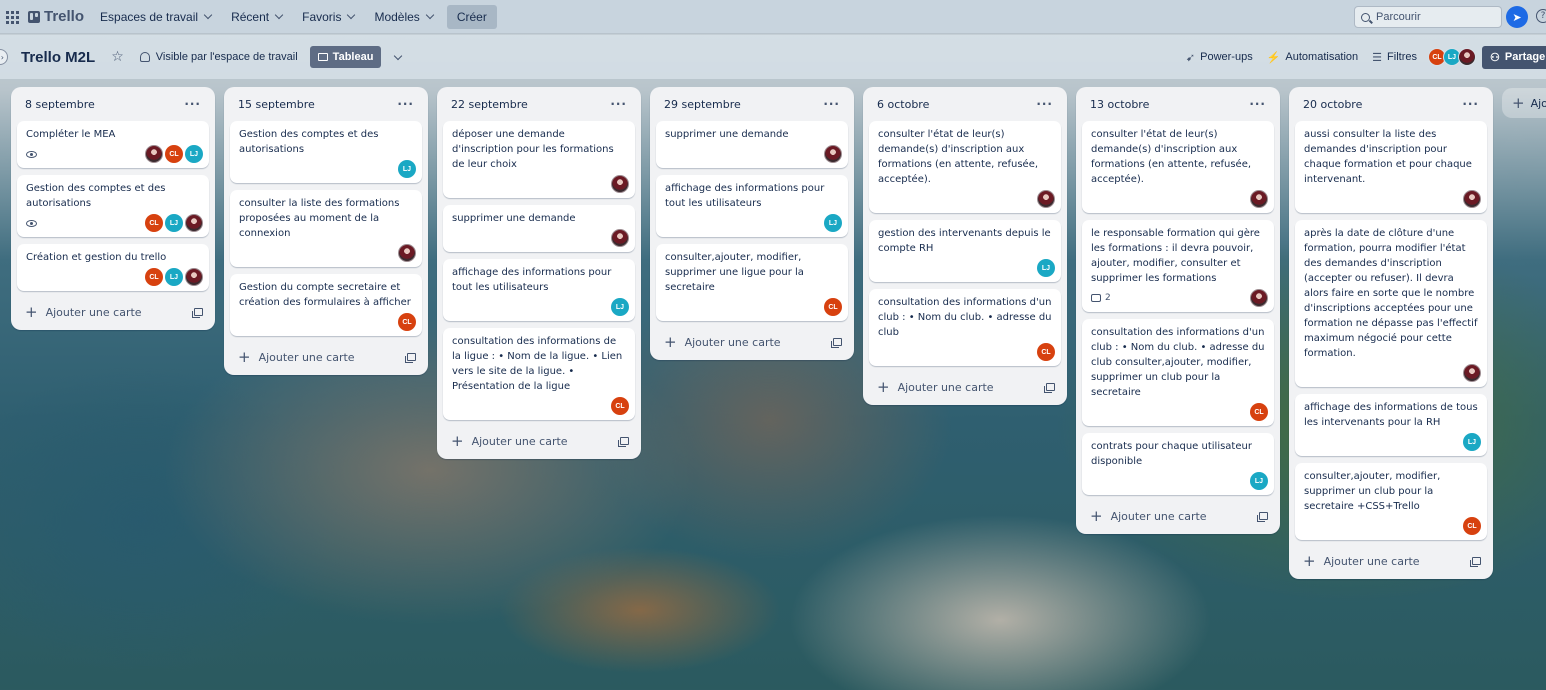 The height and width of the screenshot is (690, 1546). What do you see at coordinates (471, 16) in the screenshot?
I see `create-button: Créer` at bounding box center [471, 16].